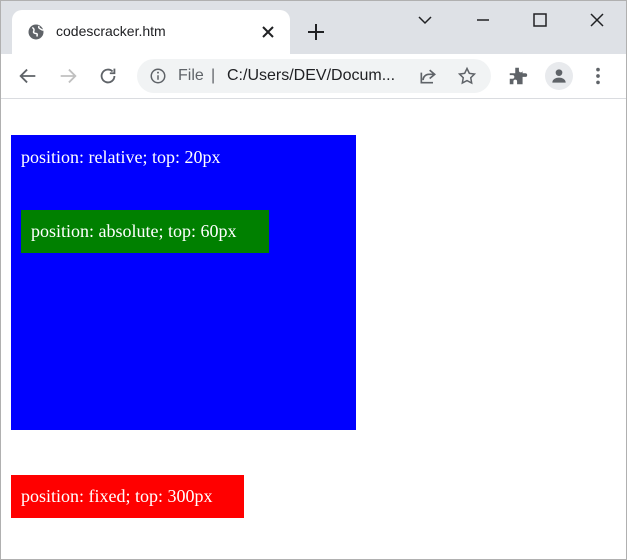  I want to click on absolute-box-text: position: absolute; top: 60px, so click(134, 231).